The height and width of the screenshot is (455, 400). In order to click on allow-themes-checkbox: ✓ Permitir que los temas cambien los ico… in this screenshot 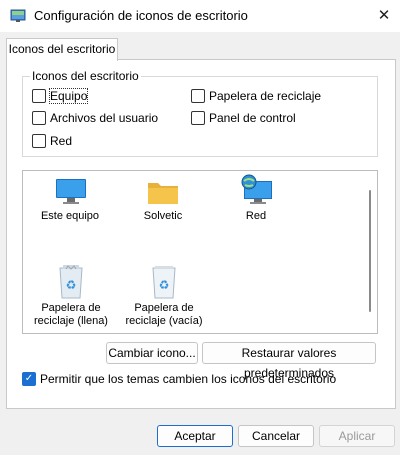, I will do `click(179, 379)`.